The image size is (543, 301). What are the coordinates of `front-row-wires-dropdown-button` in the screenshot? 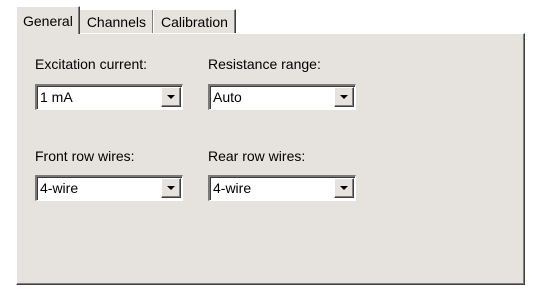 It's located at (171, 188).